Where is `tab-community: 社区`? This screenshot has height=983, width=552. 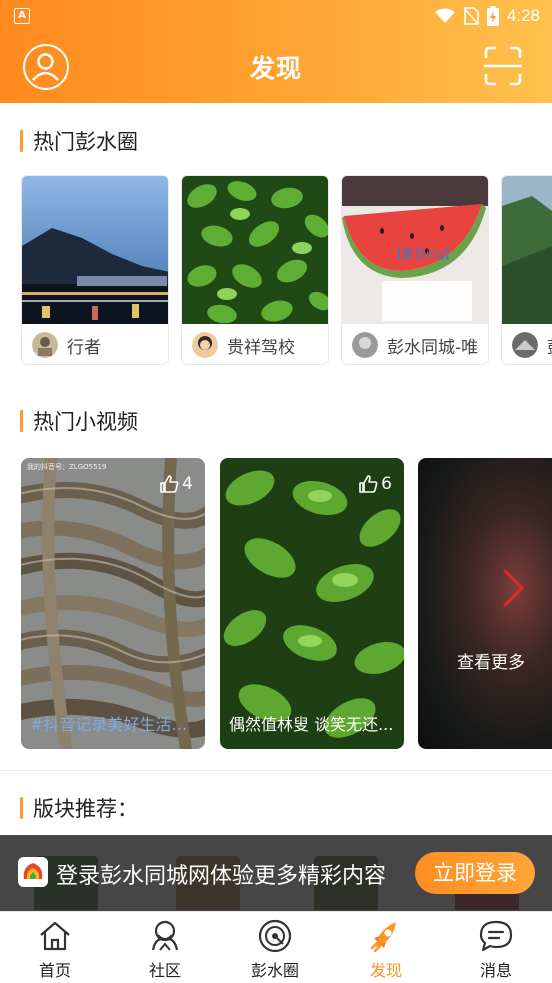 tab-community: 社区 is located at coordinates (165, 947).